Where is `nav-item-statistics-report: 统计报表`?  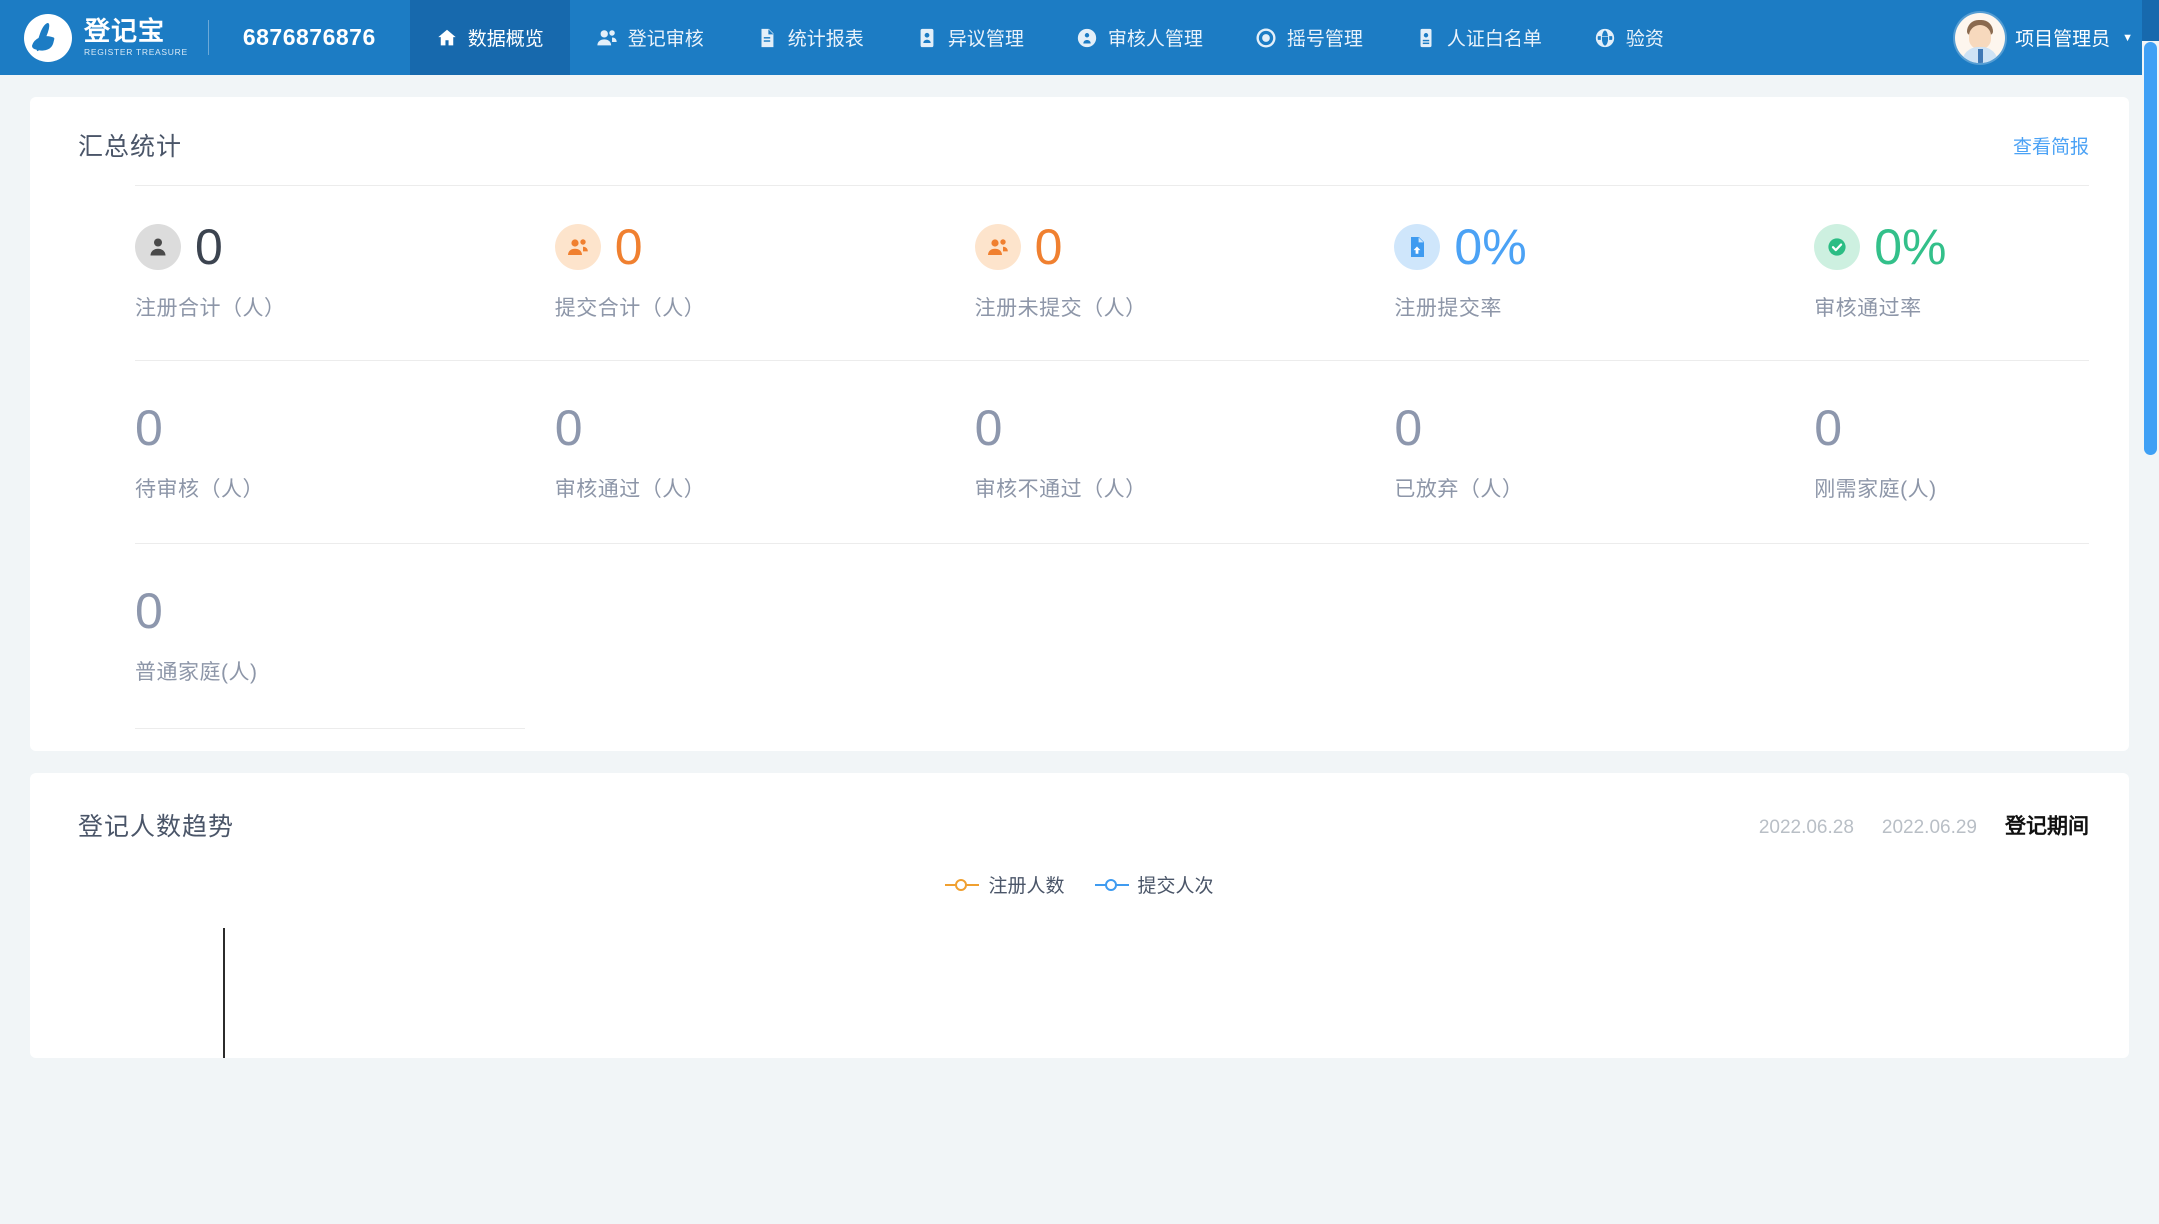 nav-item-statistics-report: 统计报表 is located at coordinates (810, 37).